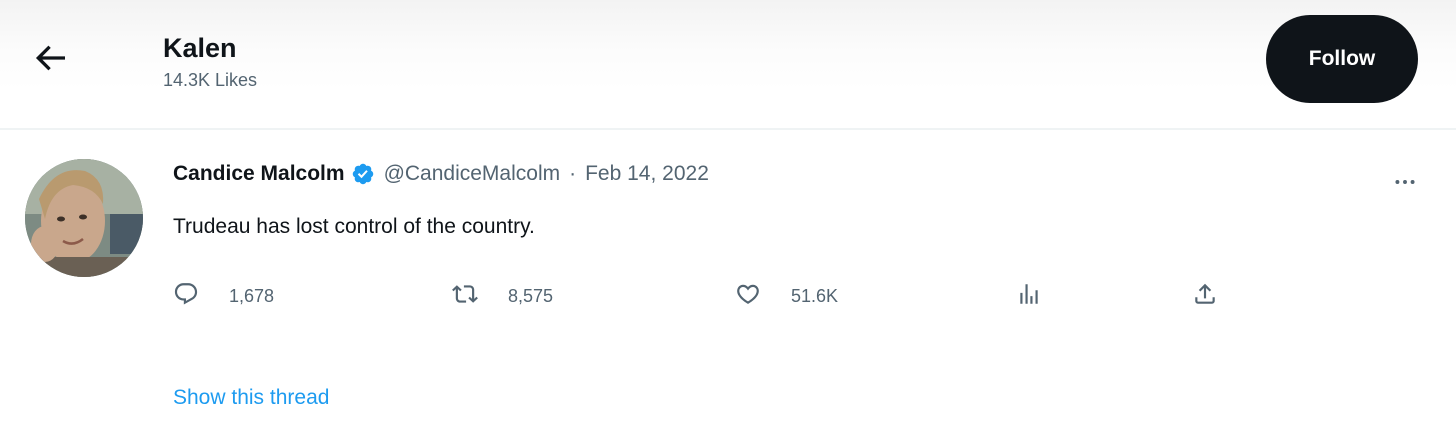 This screenshot has height=438, width=1456. What do you see at coordinates (251, 398) in the screenshot?
I see `show-thread-link: Show this thread` at bounding box center [251, 398].